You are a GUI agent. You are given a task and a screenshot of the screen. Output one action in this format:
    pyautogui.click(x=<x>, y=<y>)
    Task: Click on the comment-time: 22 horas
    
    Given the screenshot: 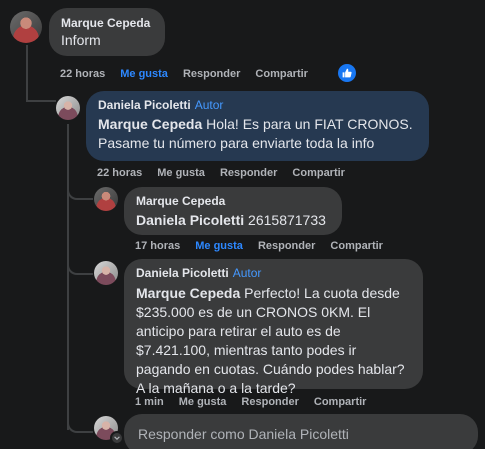 What is the action you would take?
    pyautogui.click(x=82, y=74)
    